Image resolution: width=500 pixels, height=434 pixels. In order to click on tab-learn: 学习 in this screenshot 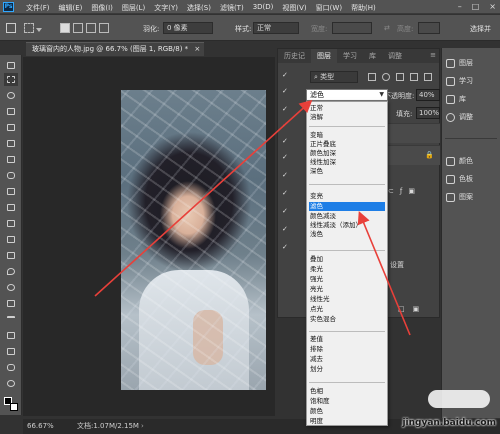, I will do `click(350, 56)`.